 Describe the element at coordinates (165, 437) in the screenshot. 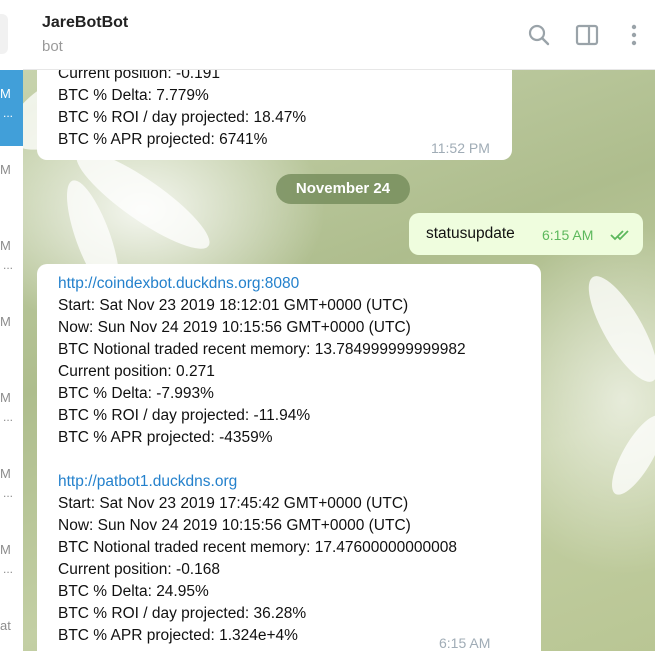

I see `message-line: BTC % APR projected: -4359%` at that location.